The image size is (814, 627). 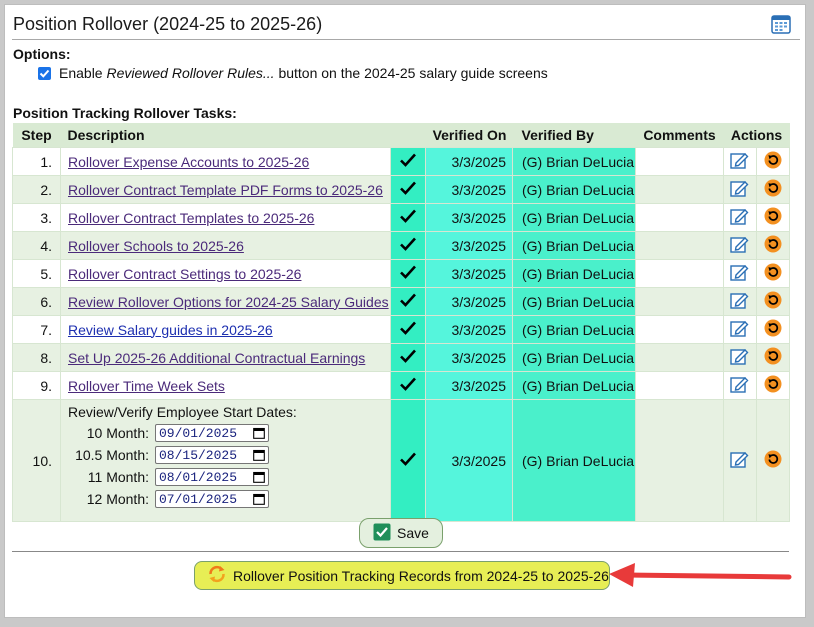 What do you see at coordinates (188, 162) in the screenshot?
I see `task-link: Rollover Expense Accounts to 2025-26` at bounding box center [188, 162].